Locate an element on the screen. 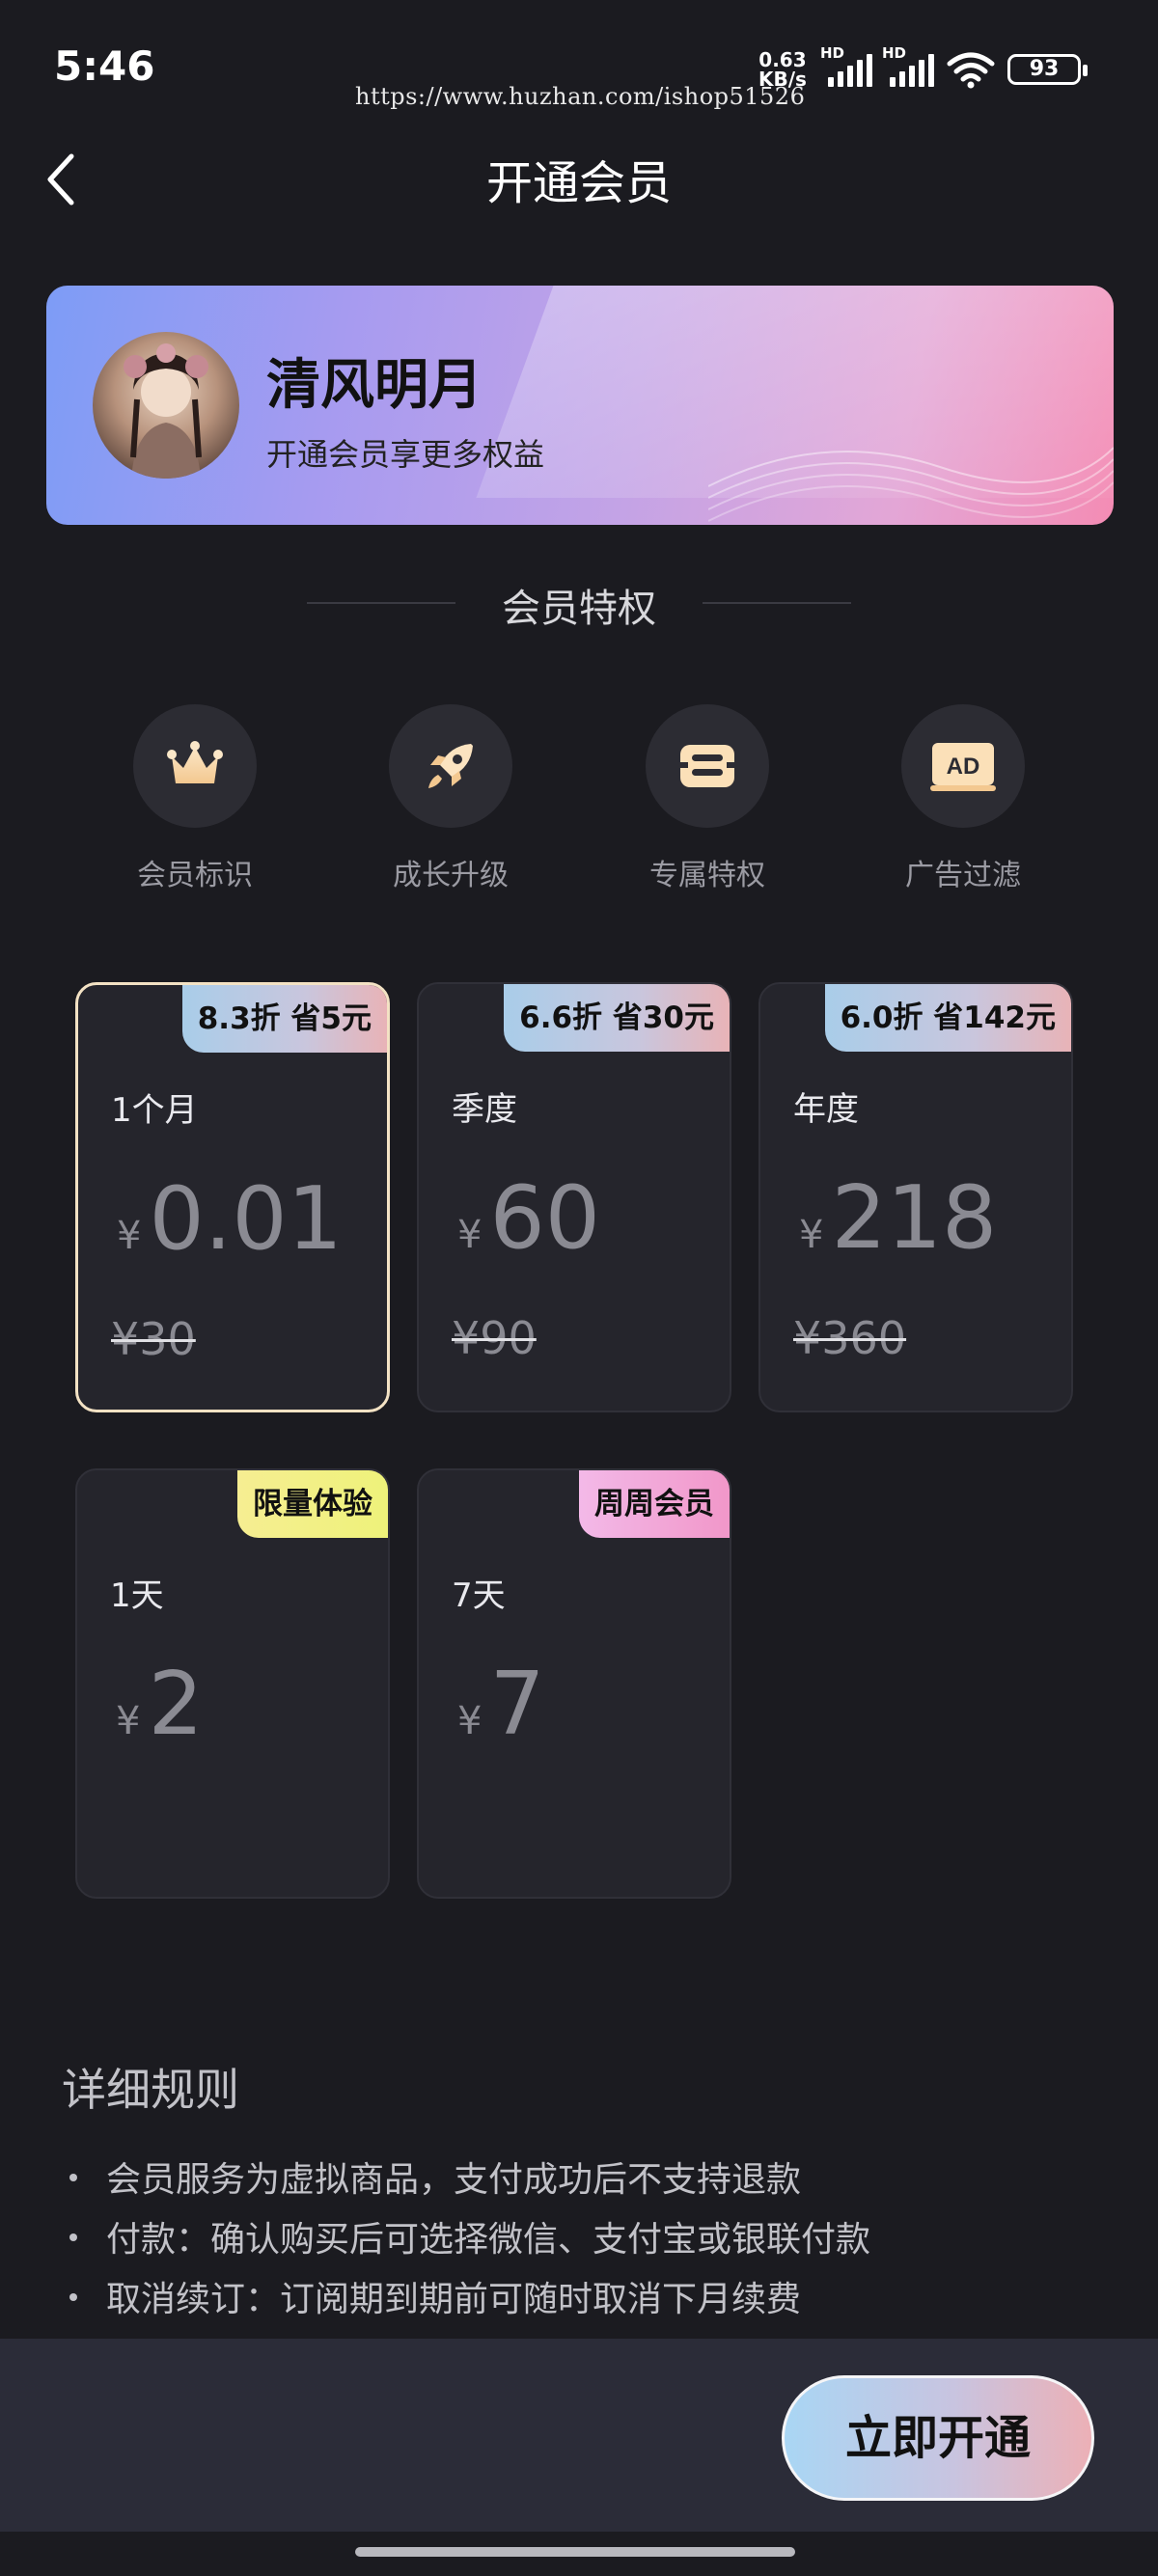  plan-price: ¥0.01 is located at coordinates (230, 1219).